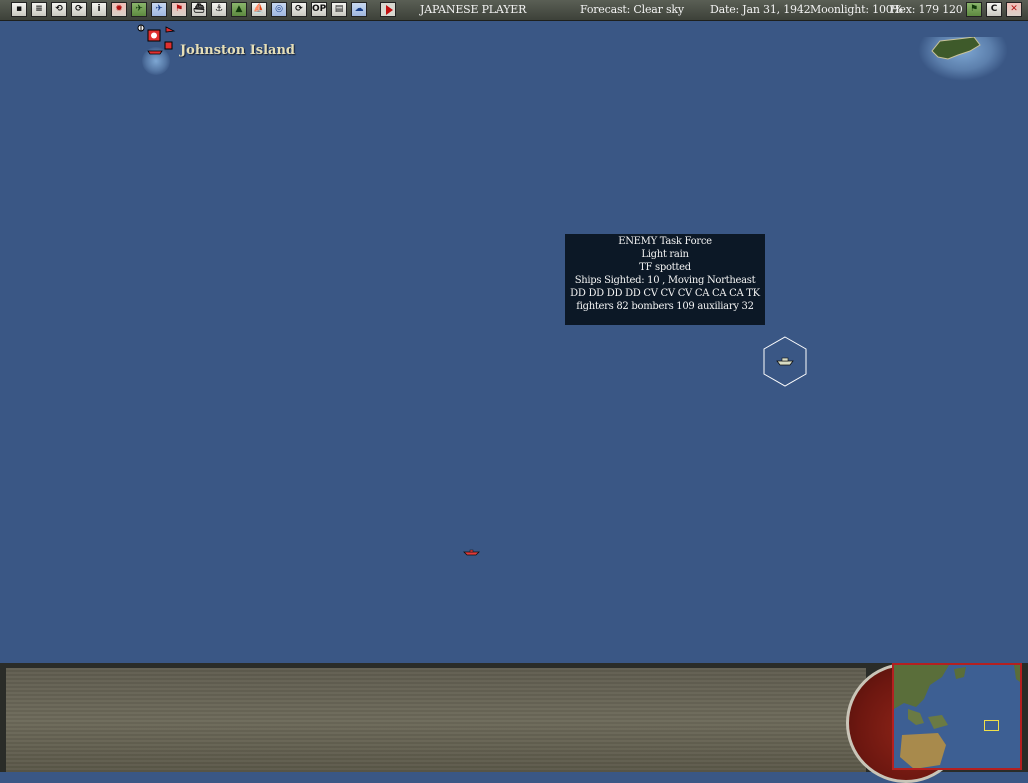 The width and height of the screenshot is (1028, 783). I want to click on tooltip-ships: Ships Sighted: 10 , Moving Northeast, so click(665, 280).